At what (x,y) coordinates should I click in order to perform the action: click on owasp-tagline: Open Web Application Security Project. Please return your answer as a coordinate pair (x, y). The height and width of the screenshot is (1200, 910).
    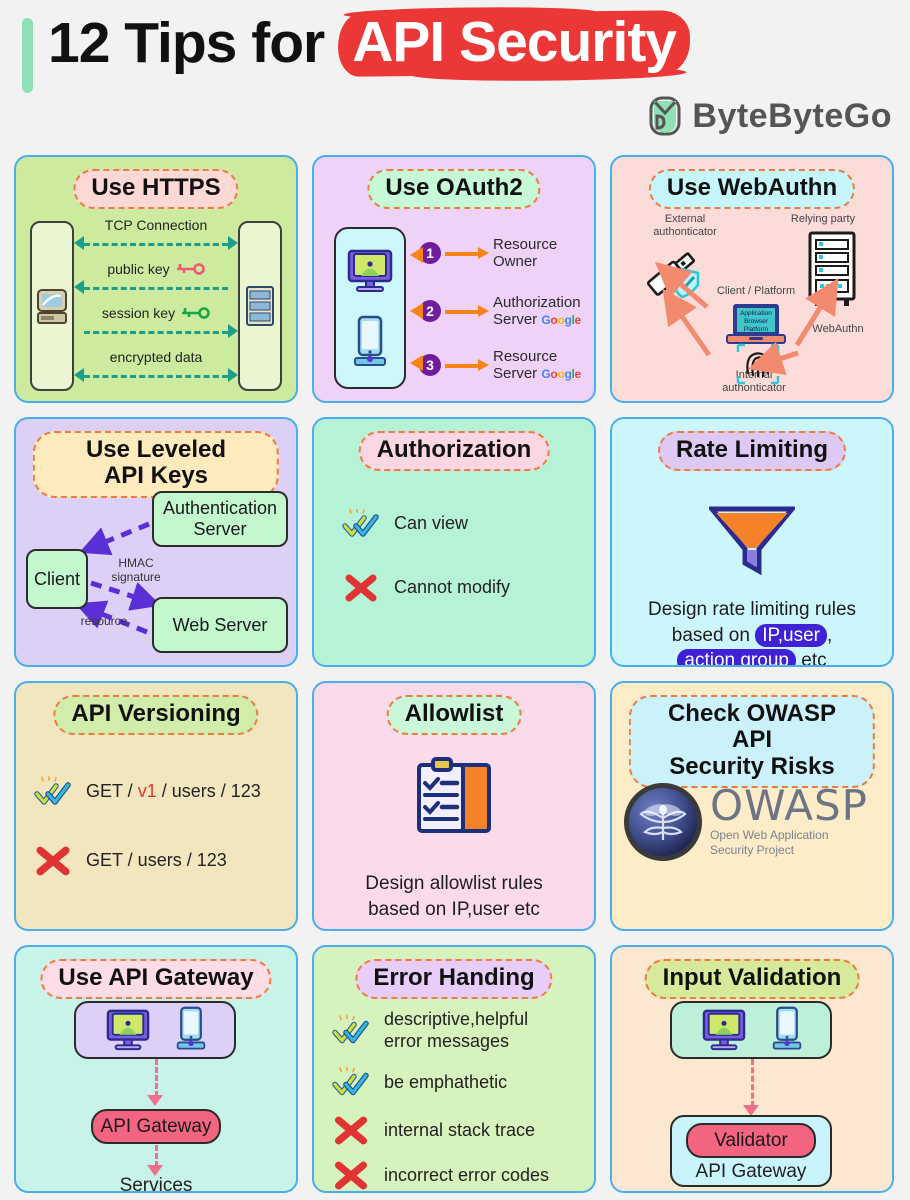
    Looking at the image, I should click on (769, 842).